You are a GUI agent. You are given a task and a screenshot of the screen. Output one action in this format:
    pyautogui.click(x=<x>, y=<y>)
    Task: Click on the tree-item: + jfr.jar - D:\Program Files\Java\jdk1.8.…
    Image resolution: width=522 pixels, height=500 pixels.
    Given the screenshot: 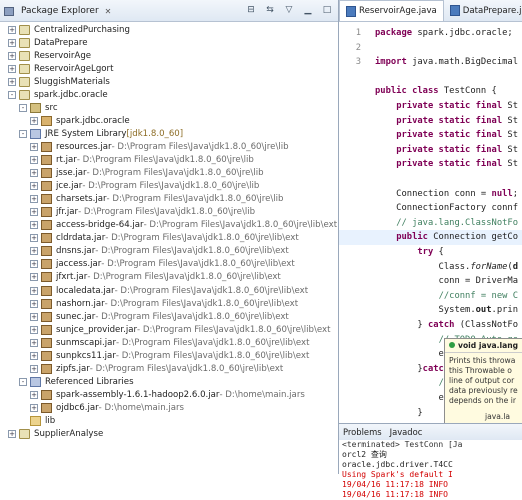 What is the action you would take?
    pyautogui.click(x=142, y=212)
    